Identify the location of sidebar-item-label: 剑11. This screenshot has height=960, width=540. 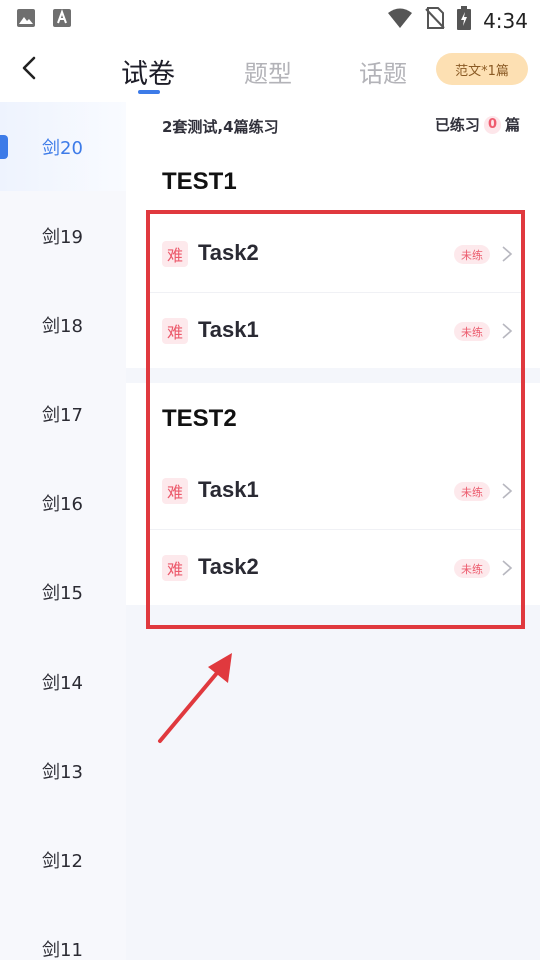
(62, 949).